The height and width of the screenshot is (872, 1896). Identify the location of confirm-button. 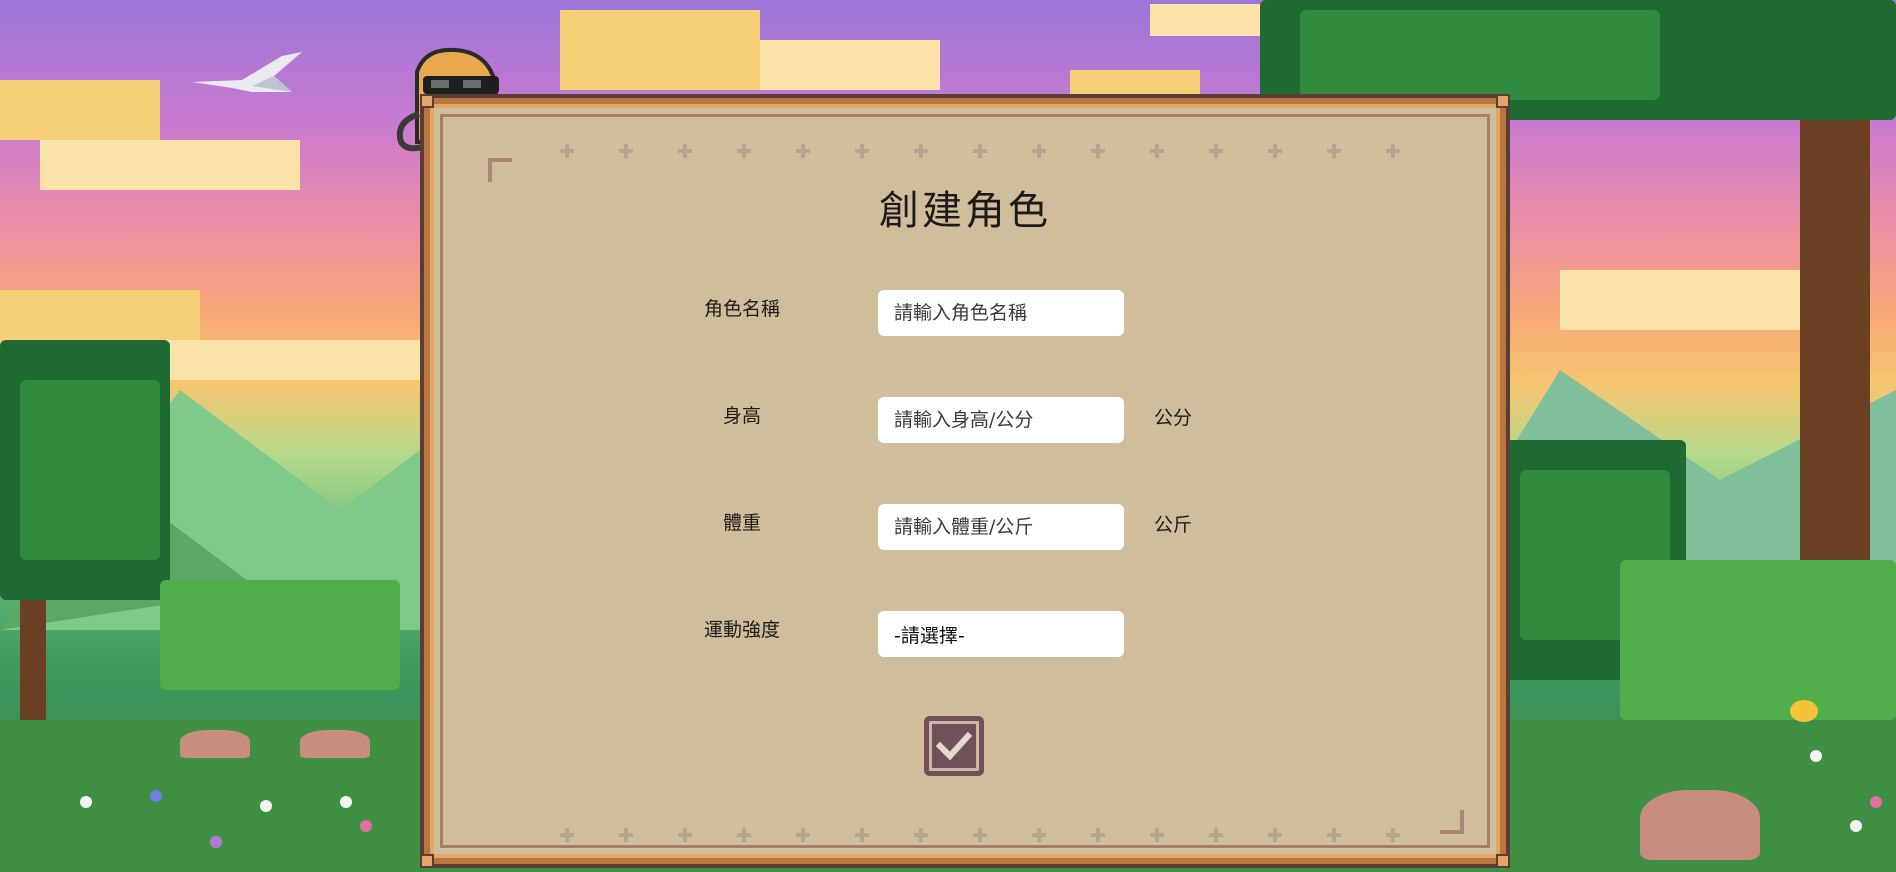
(954, 746).